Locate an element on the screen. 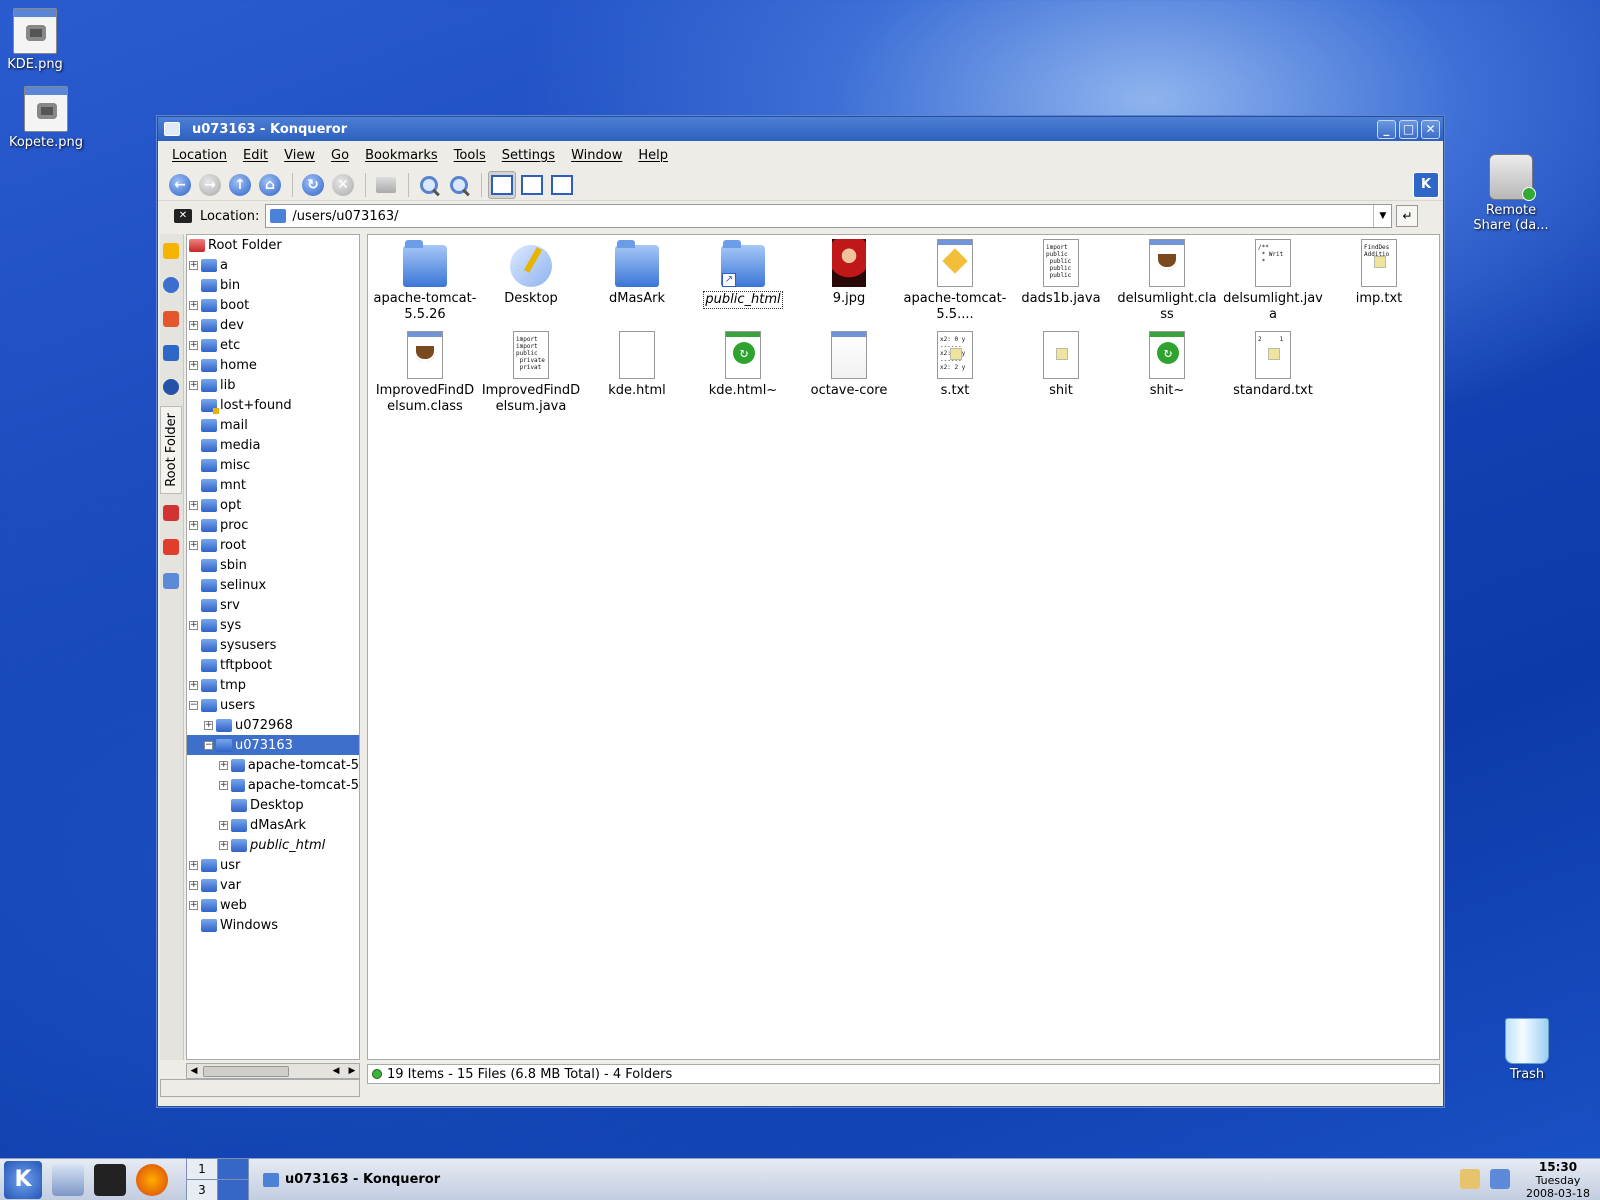 Image resolution: width=1600 pixels, height=1200 pixels. tree-item: + web is located at coordinates (273, 905).